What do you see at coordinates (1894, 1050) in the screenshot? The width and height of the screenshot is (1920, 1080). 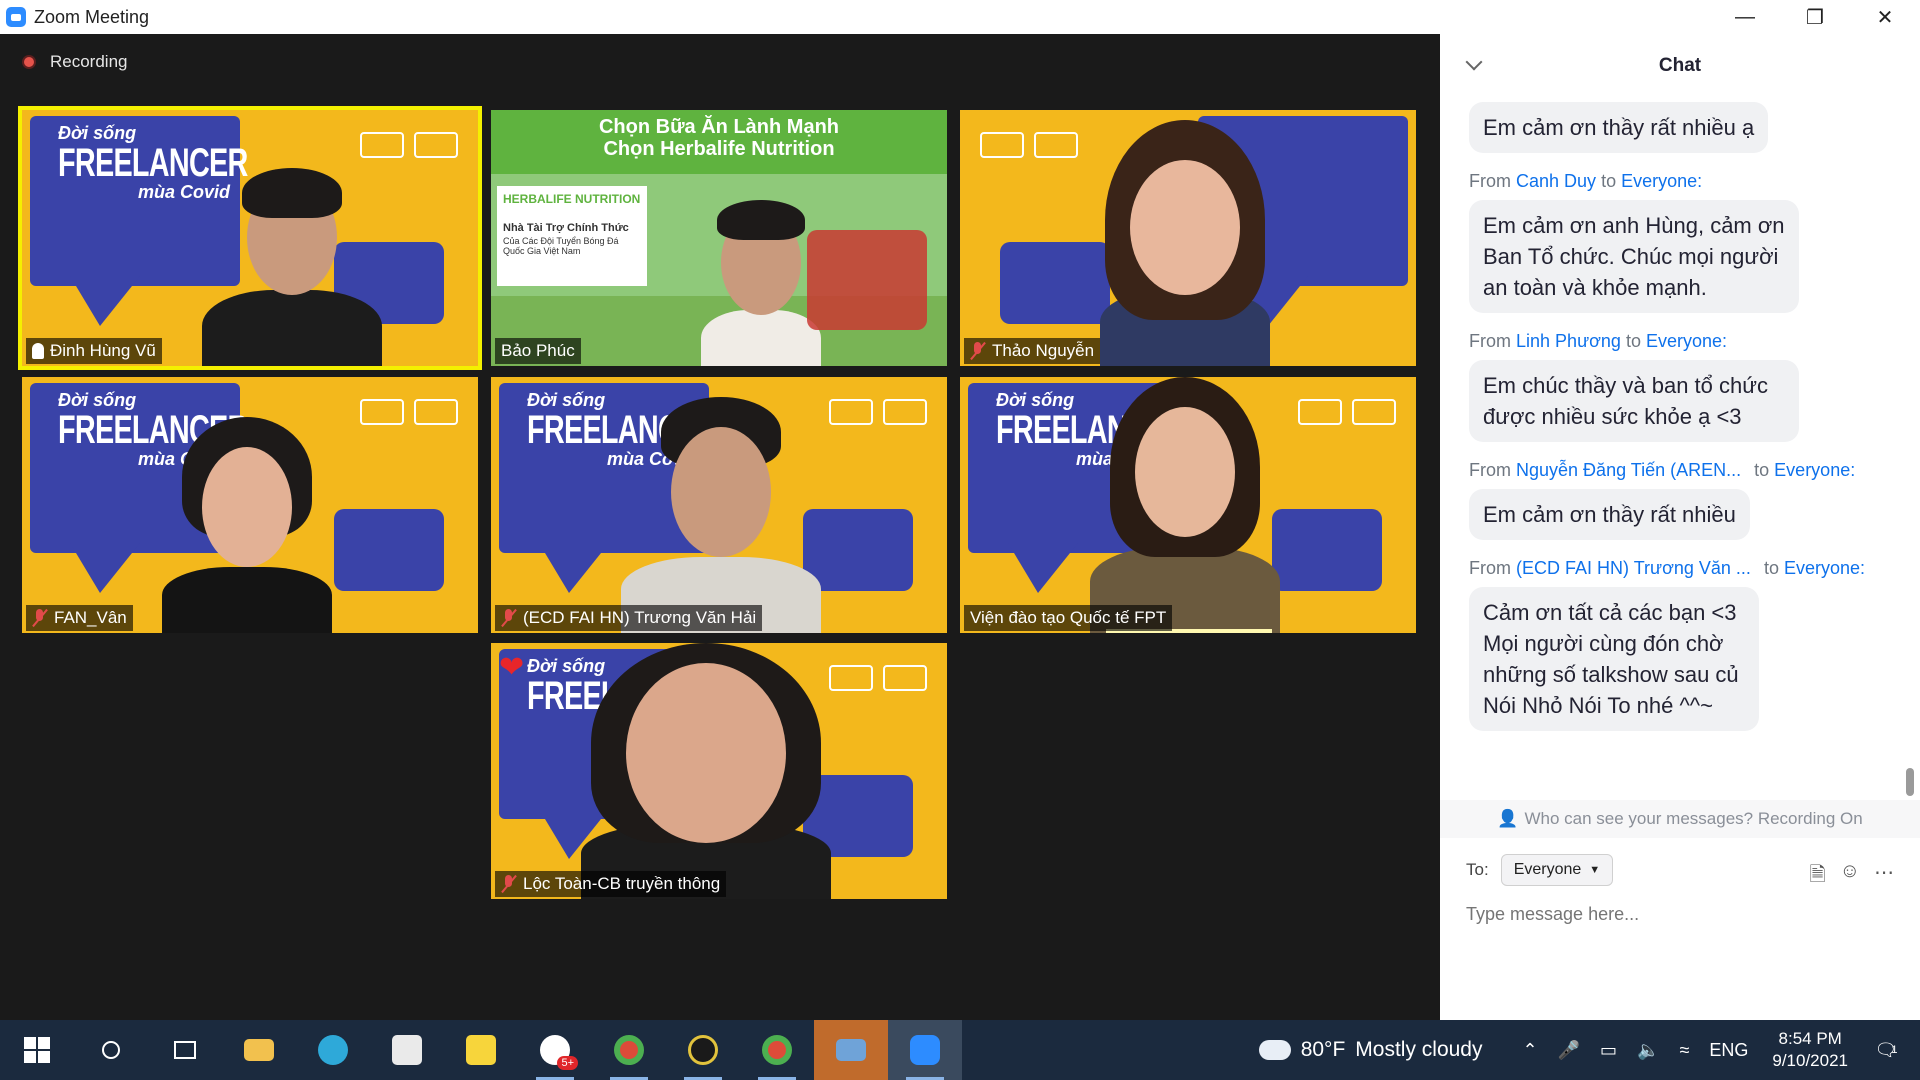 I see `notification-count: 1` at bounding box center [1894, 1050].